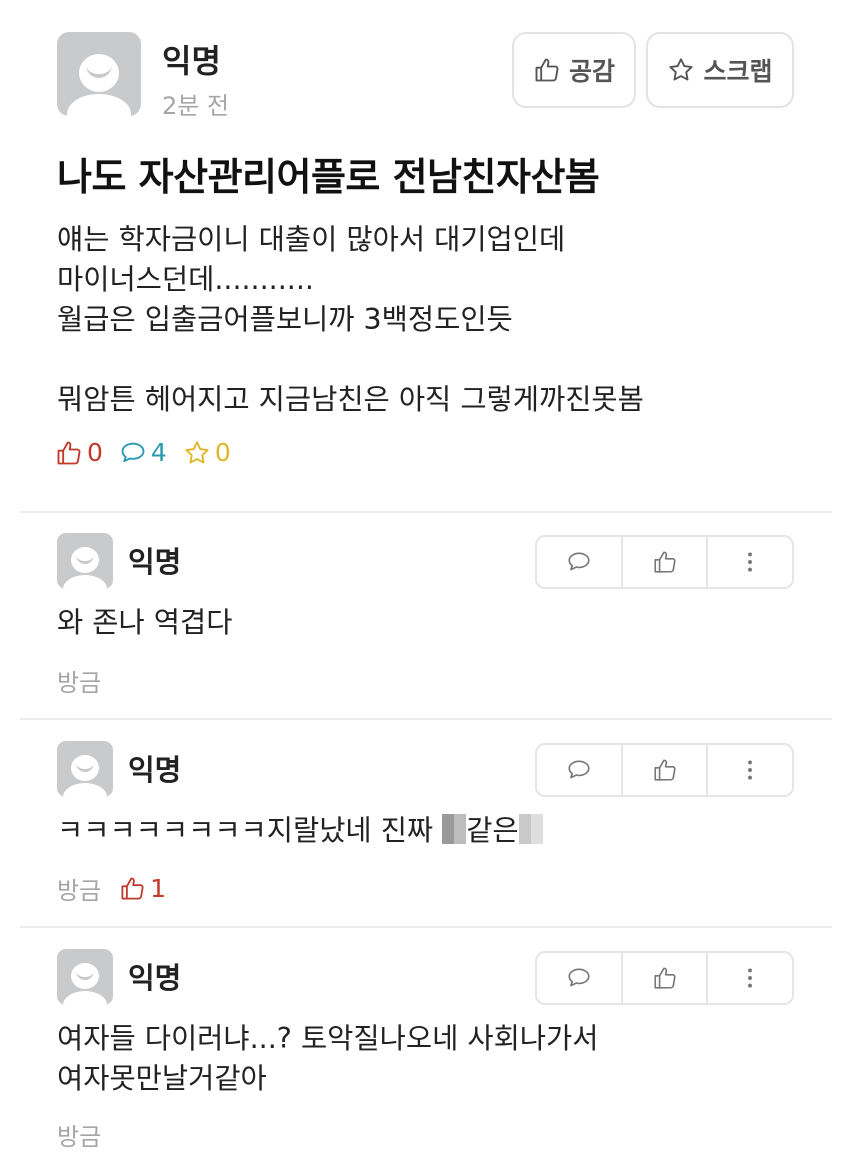  Describe the element at coordinates (311, 239) in the screenshot. I see `post-body-line: 얘는 학자금이니 대출이 많아서 대기업인데` at that location.